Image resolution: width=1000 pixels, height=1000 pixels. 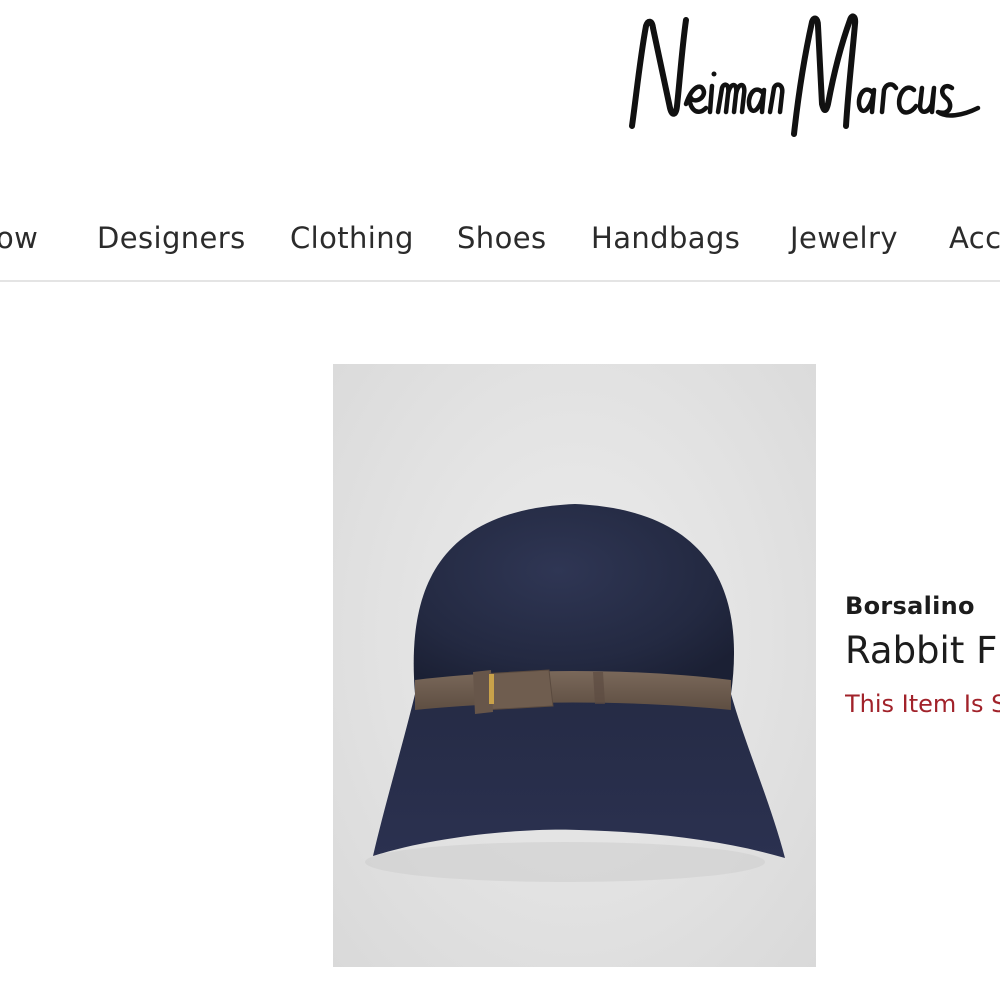 What do you see at coordinates (171, 238) in the screenshot?
I see `nav-item-designers: Designers` at bounding box center [171, 238].